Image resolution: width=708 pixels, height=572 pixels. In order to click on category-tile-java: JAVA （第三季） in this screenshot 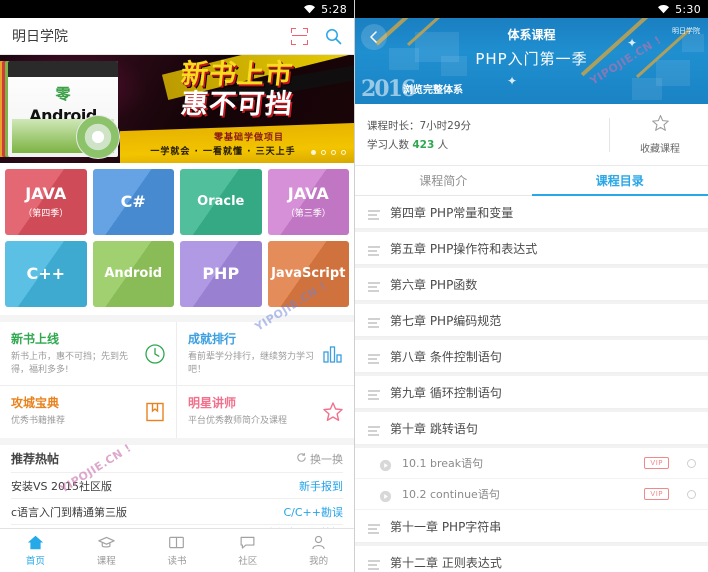, I will do `click(308, 202)`.